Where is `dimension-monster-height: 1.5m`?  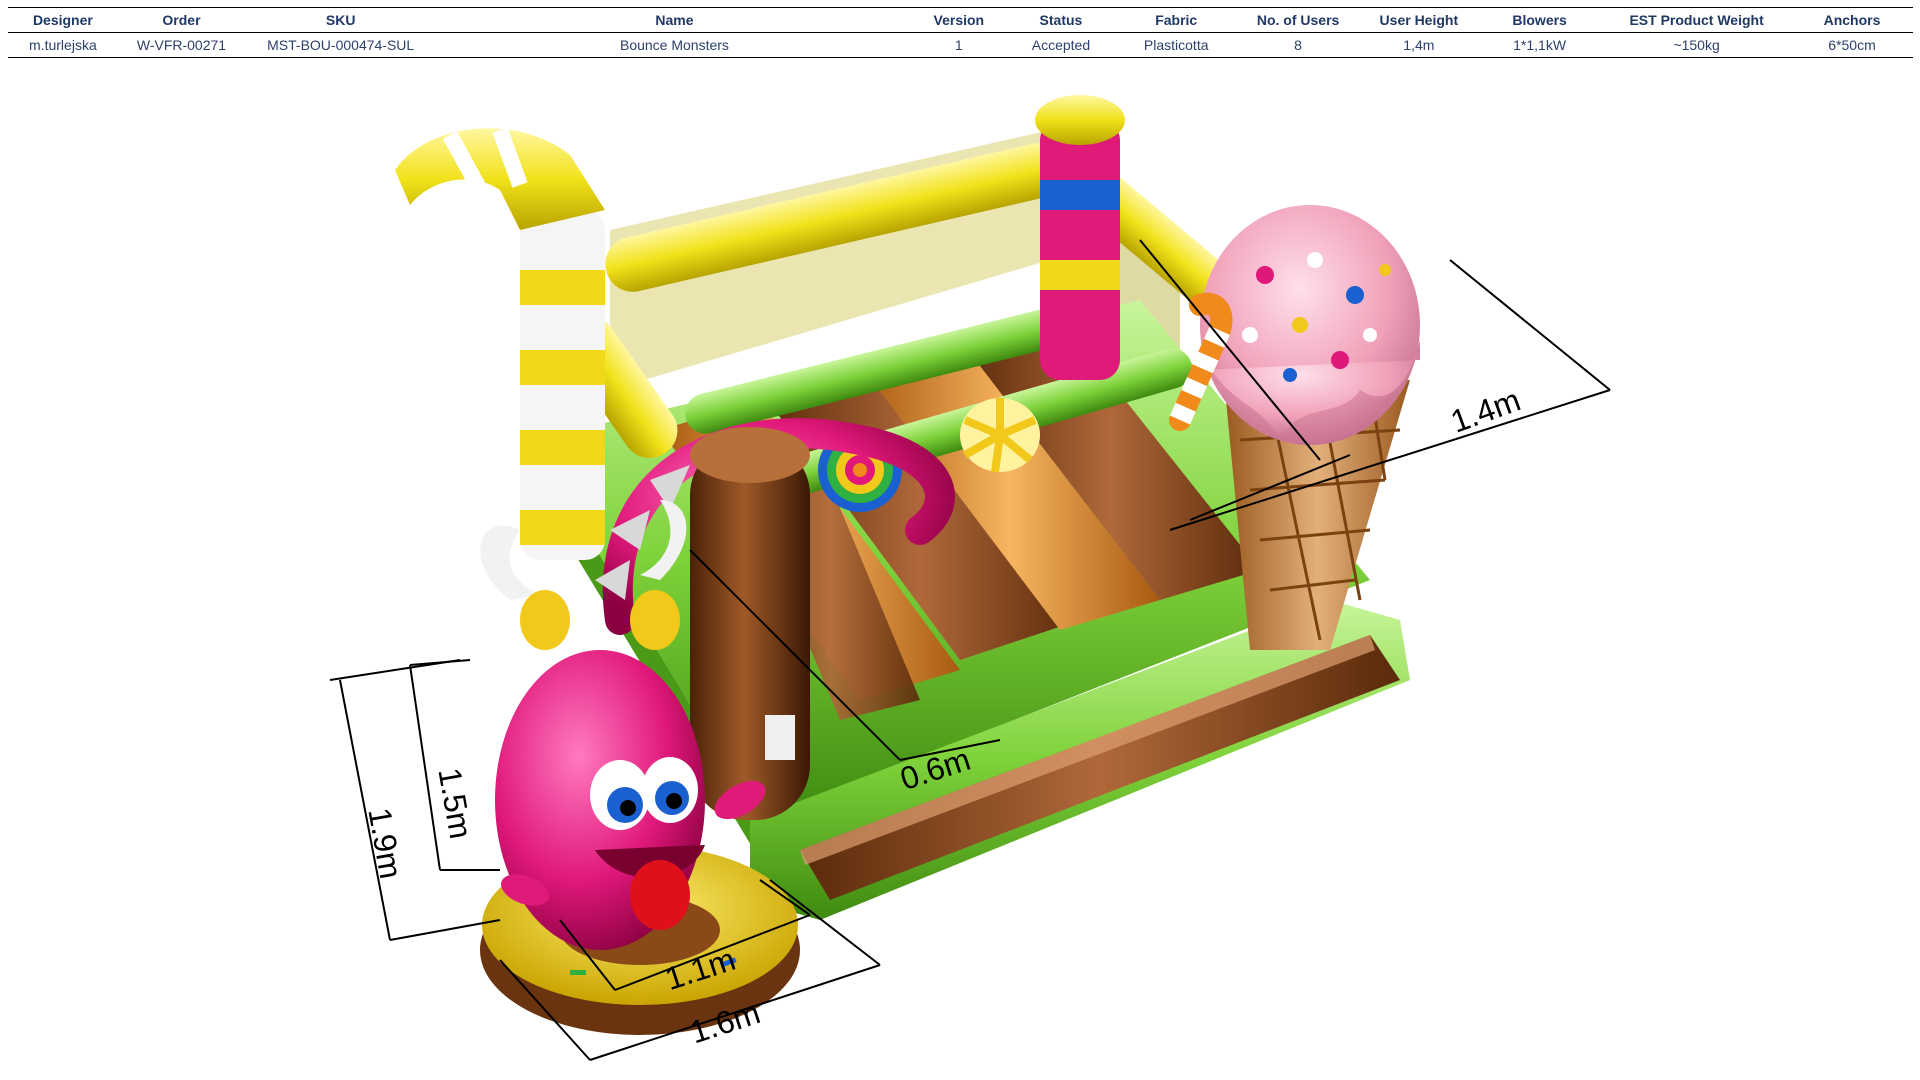
dimension-monster-height: 1.5m is located at coordinates (455, 803).